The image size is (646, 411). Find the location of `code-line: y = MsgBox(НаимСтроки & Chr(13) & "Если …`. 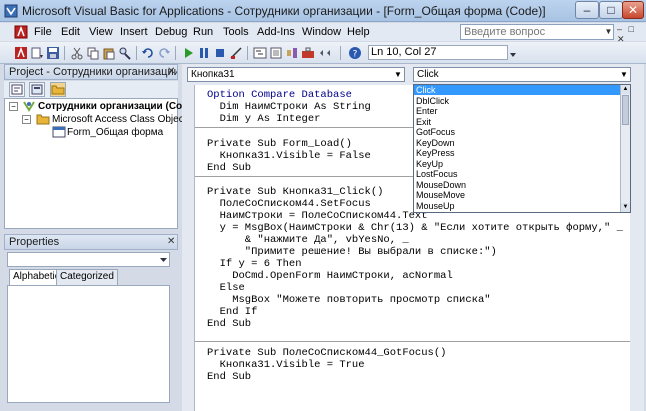

code-line: y = MsgBox(НаимСтроки & Chr(13) & "Если … is located at coordinates (415, 228).